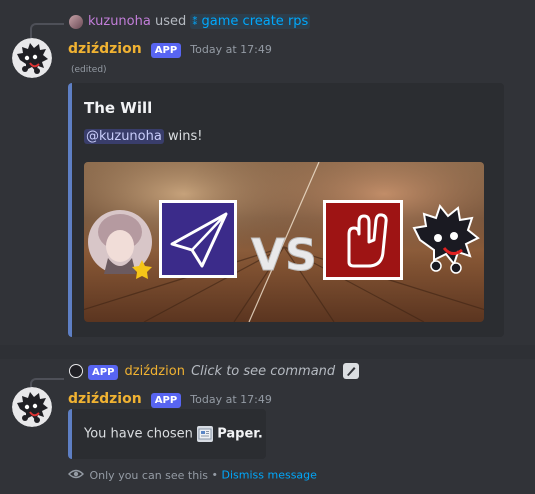 The image size is (535, 494). I want to click on choice-text: You have chosen Paper., so click(173, 434).